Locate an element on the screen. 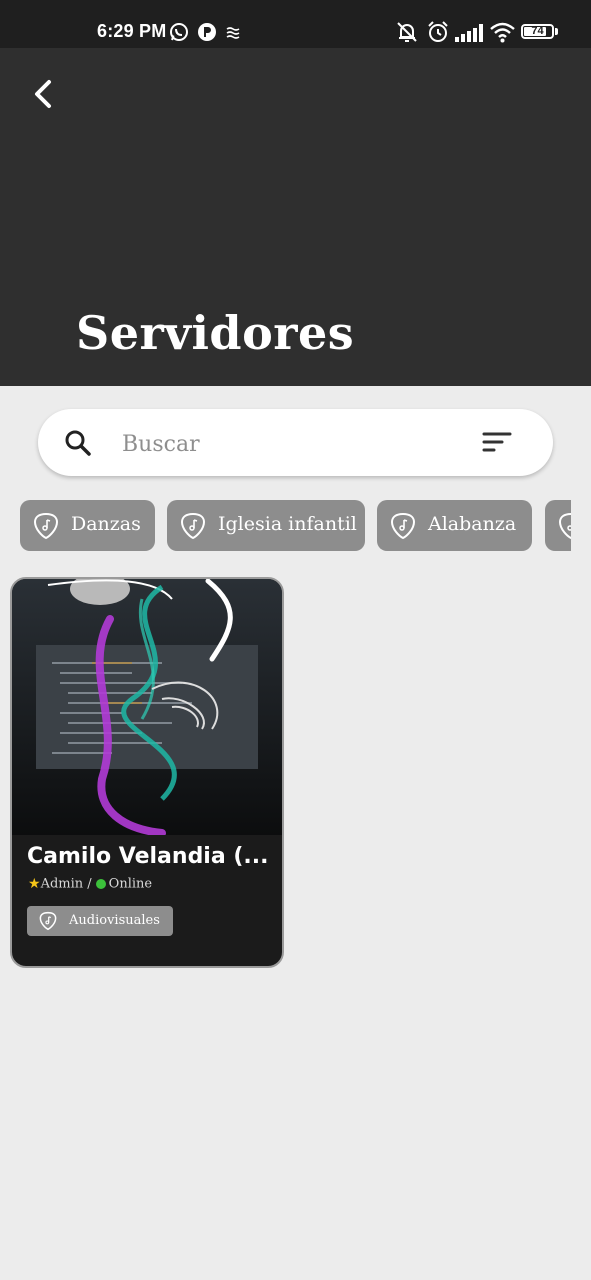 Image resolution: width=591 pixels, height=1280 pixels. member-status: Online is located at coordinates (130, 884).